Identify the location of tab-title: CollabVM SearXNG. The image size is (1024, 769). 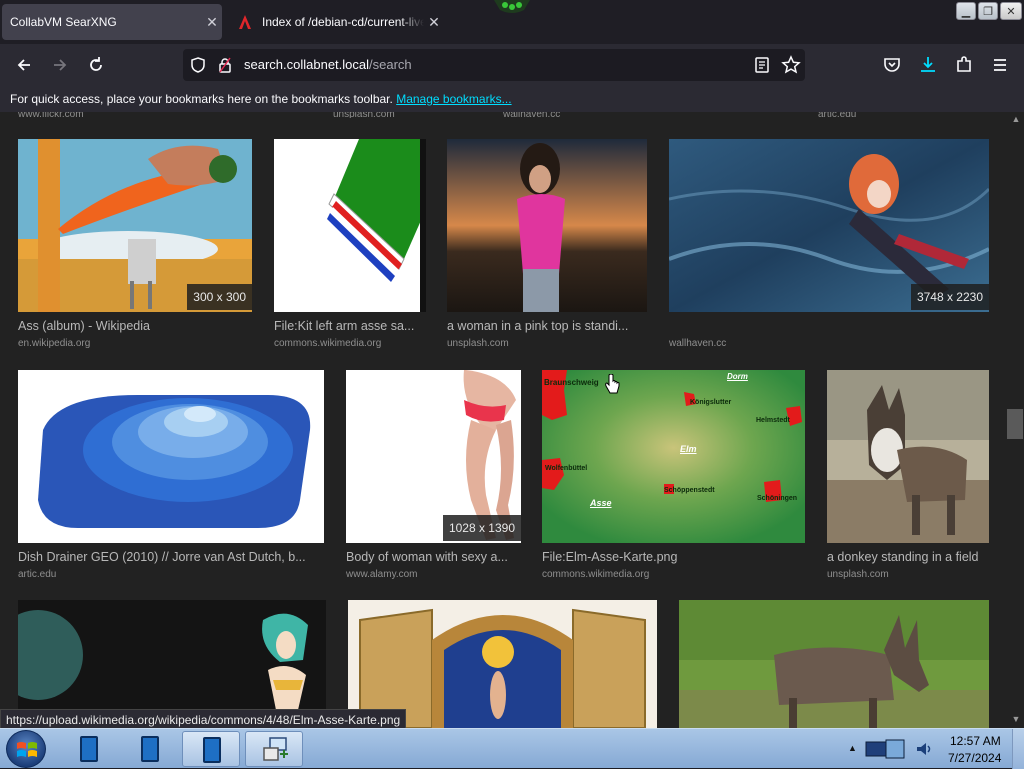
(63, 22).